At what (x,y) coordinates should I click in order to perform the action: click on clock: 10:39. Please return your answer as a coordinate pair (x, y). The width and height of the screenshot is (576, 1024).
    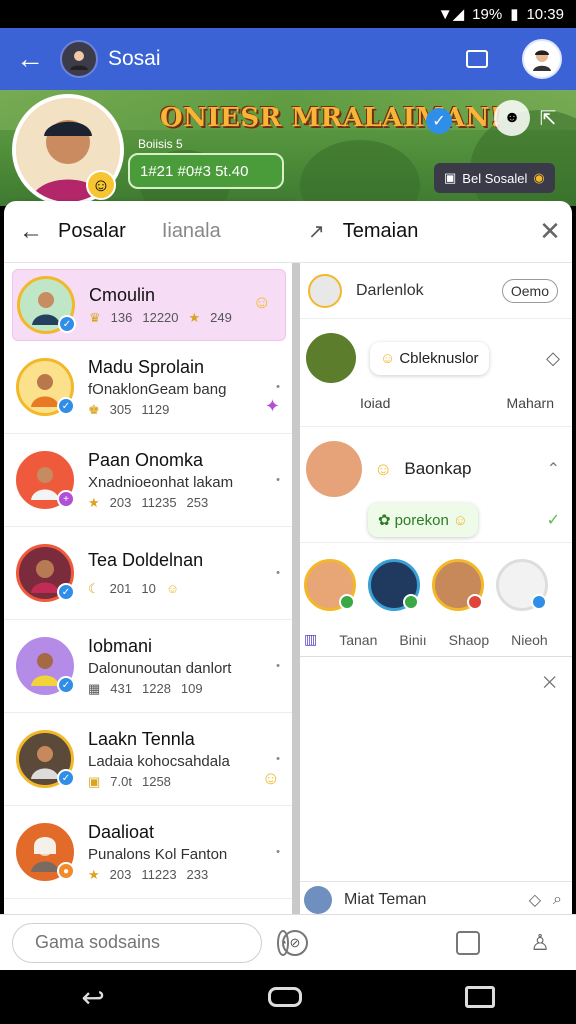
    Looking at the image, I should click on (545, 14).